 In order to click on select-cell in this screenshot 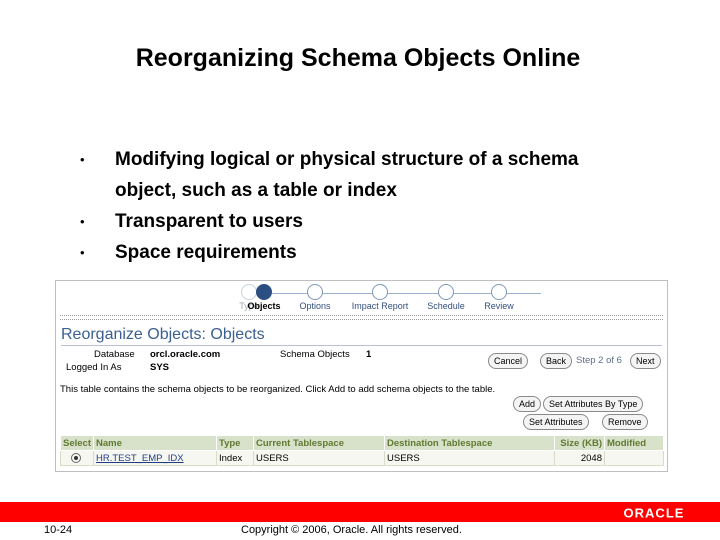, I will do `click(77, 458)`.